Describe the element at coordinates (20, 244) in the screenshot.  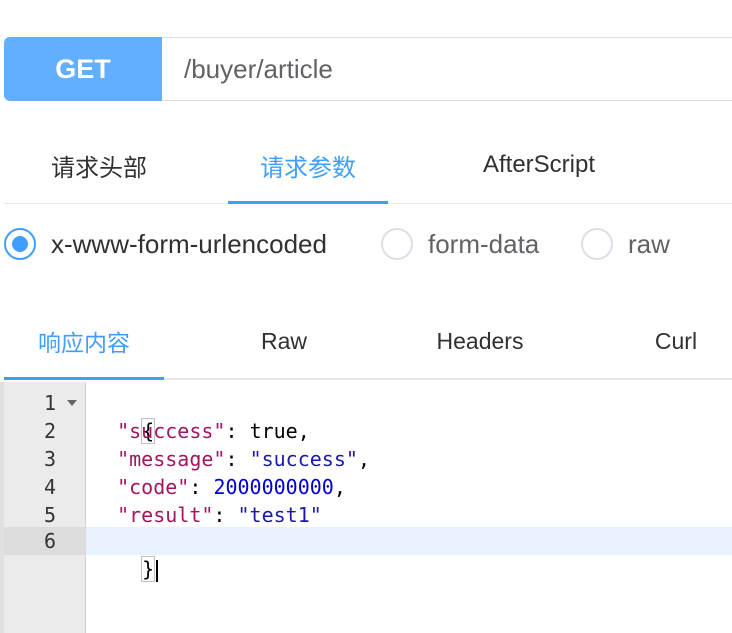
I see `radio-checked-icon` at that location.